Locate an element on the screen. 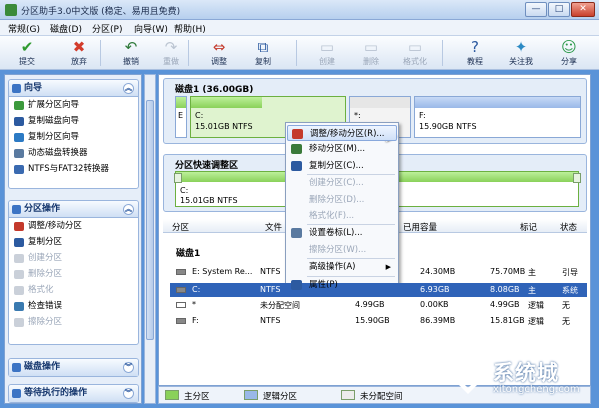 This screenshot has height=408, width=599. wizard-item: 复制磁盘向导 is located at coordinates (73, 121).